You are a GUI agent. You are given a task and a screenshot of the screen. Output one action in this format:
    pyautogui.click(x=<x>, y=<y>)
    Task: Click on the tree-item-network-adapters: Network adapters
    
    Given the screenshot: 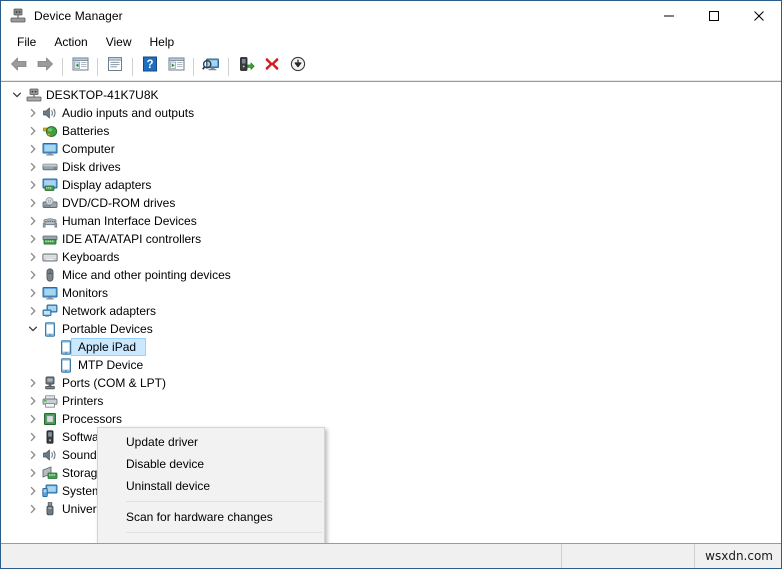 What is the action you would take?
    pyautogui.click(x=391, y=311)
    